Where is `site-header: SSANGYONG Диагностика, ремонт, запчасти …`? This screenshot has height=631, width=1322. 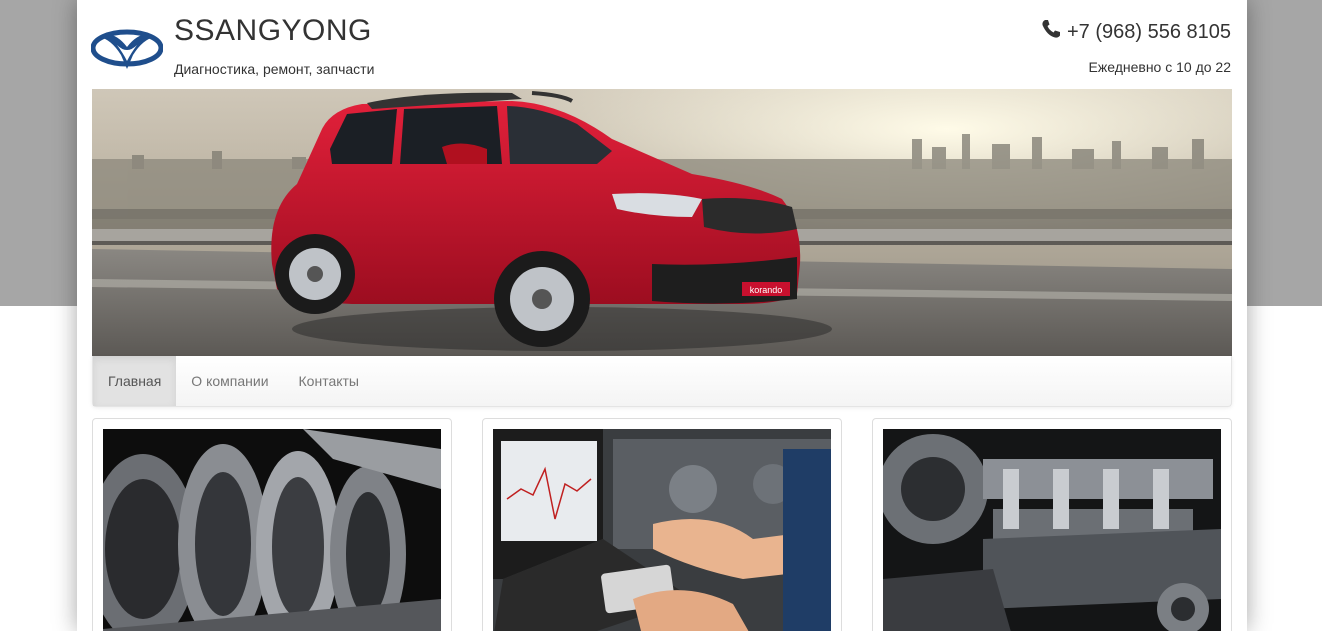 site-header: SSANGYONG Диагностика, ремонт, запчасти … is located at coordinates (662, 44).